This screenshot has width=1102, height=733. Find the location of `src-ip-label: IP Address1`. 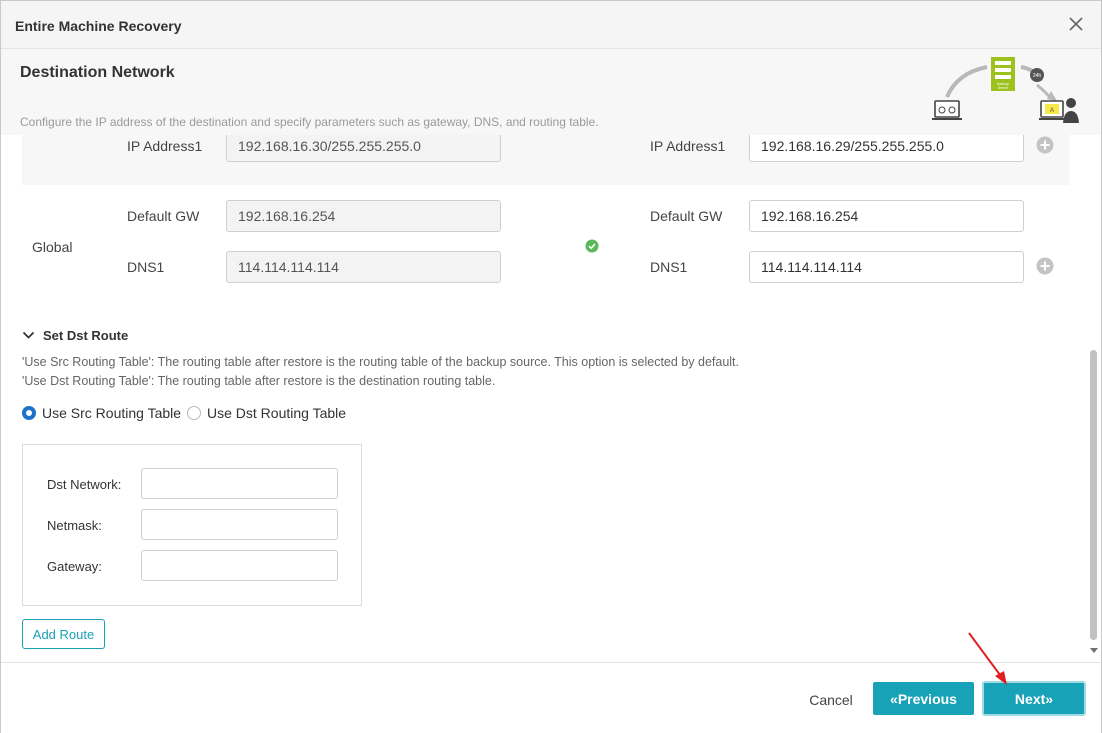

src-ip-label: IP Address1 is located at coordinates (165, 146).